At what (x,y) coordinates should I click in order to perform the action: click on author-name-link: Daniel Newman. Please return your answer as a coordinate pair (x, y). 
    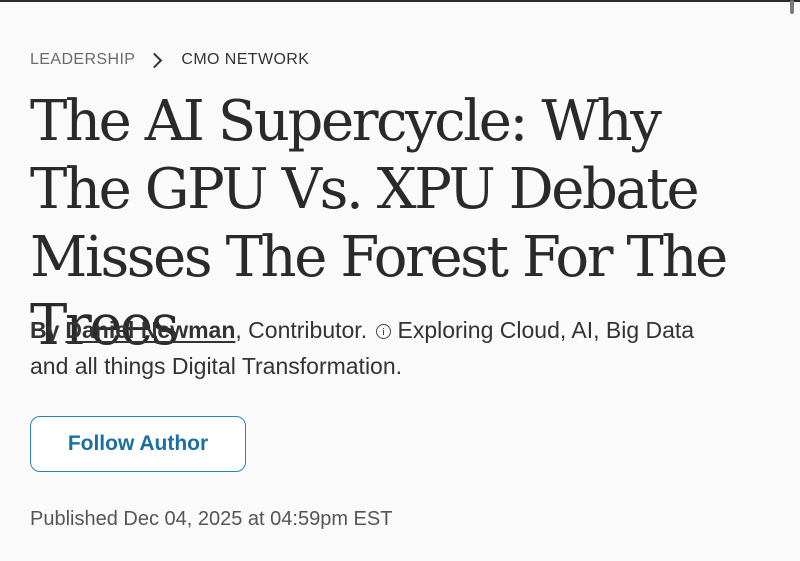
    Looking at the image, I should click on (150, 330).